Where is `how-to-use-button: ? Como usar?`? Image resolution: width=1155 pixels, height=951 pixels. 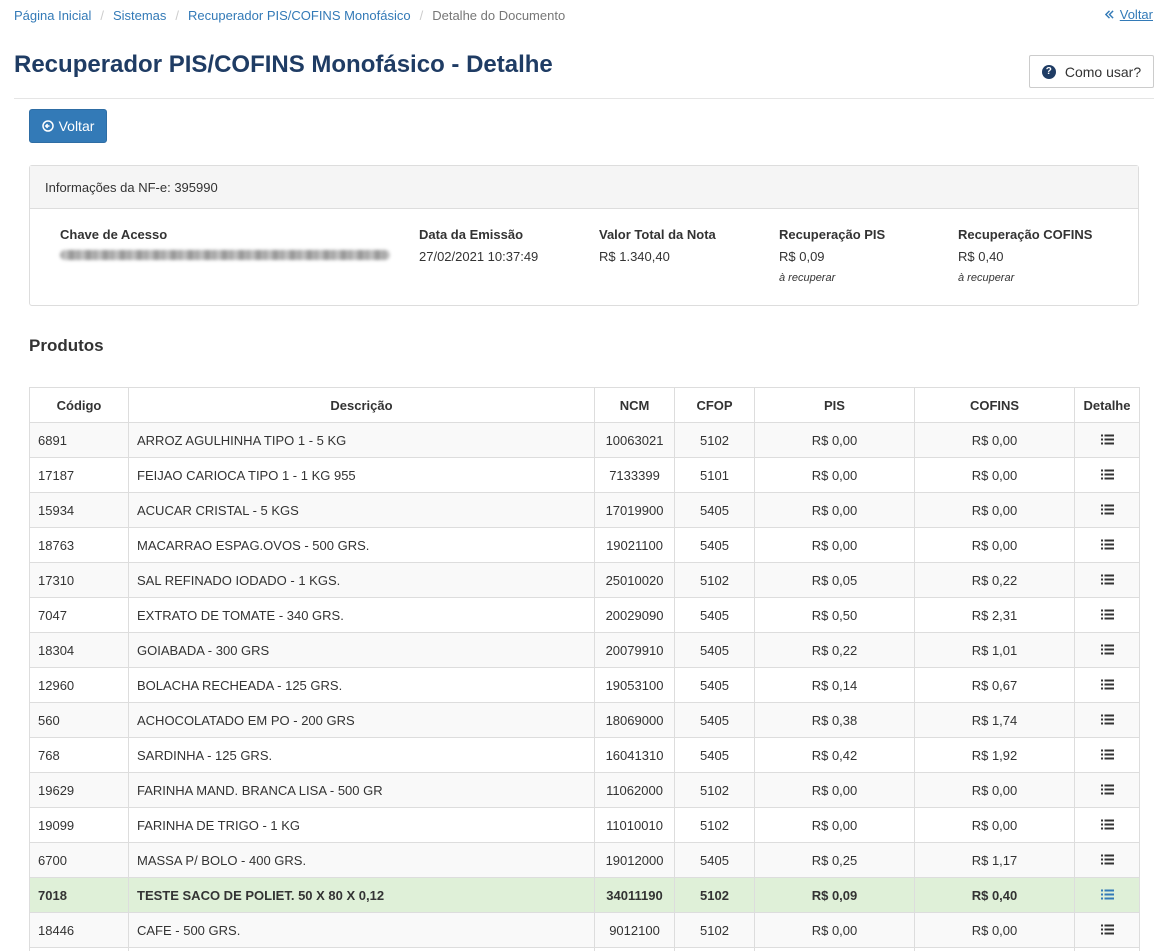
how-to-use-button: ? Como usar? is located at coordinates (1091, 71).